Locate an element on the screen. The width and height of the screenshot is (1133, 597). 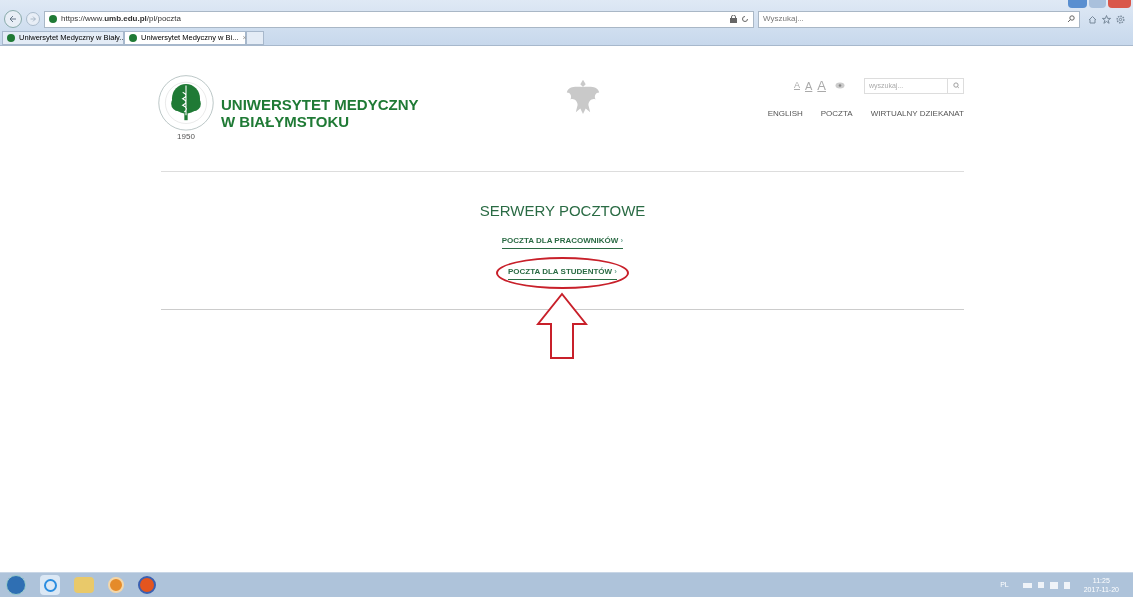
back-button is located at coordinates (13, 19).